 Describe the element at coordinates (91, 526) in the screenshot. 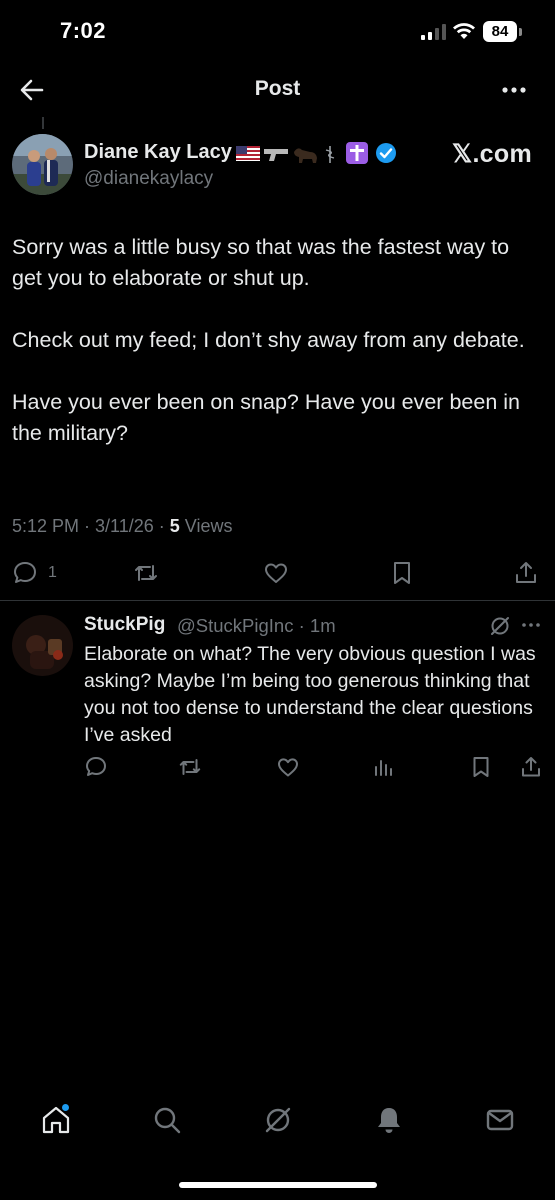

I see `post-timestamp: 5:12 PM · 3/11/26 ·` at that location.